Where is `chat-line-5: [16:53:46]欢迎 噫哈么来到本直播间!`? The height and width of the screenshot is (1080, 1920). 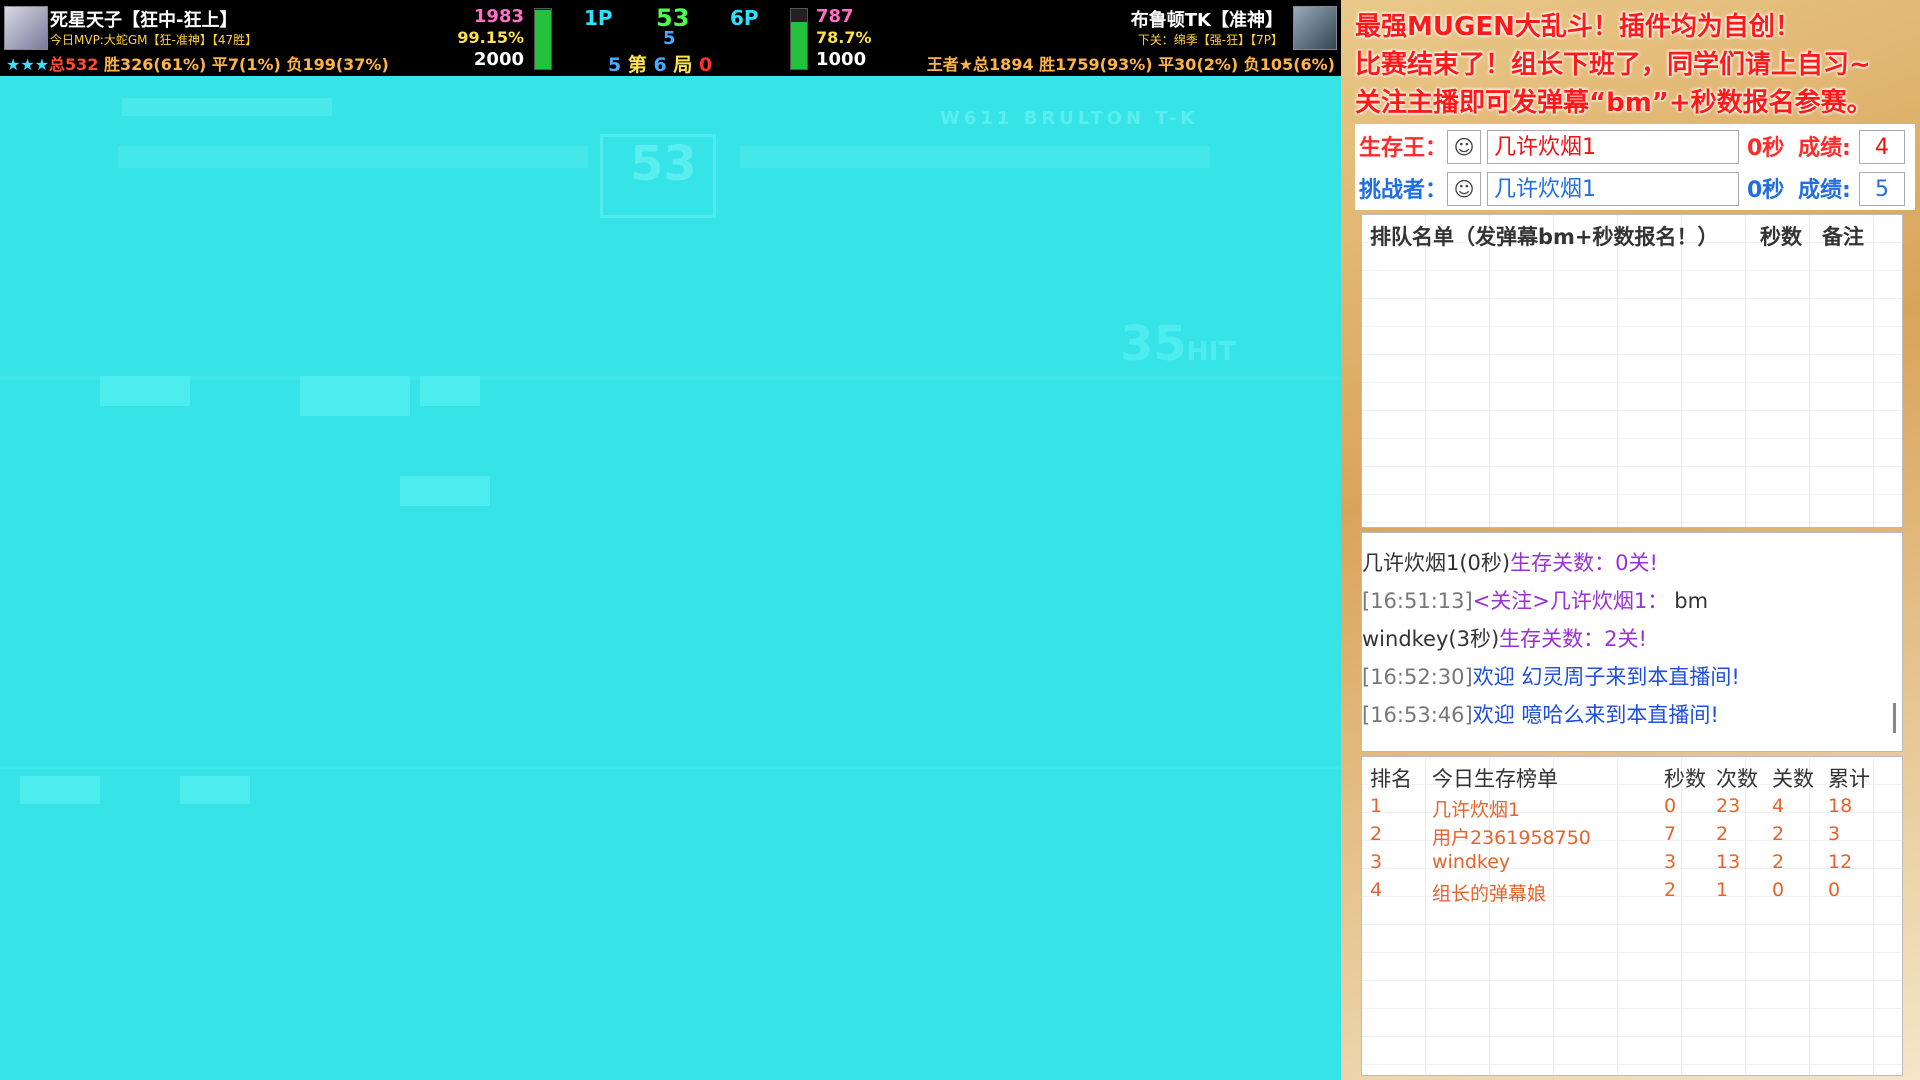
chat-line-5: [16:53:46]欢迎 噫哈么来到本直播间! is located at coordinates (1540, 714).